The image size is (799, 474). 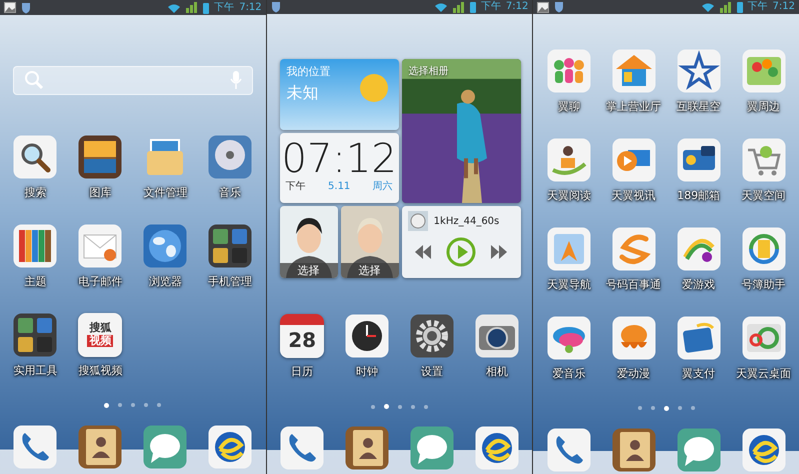 What do you see at coordinates (568, 249) in the screenshot?
I see `navigation-icon` at bounding box center [568, 249].